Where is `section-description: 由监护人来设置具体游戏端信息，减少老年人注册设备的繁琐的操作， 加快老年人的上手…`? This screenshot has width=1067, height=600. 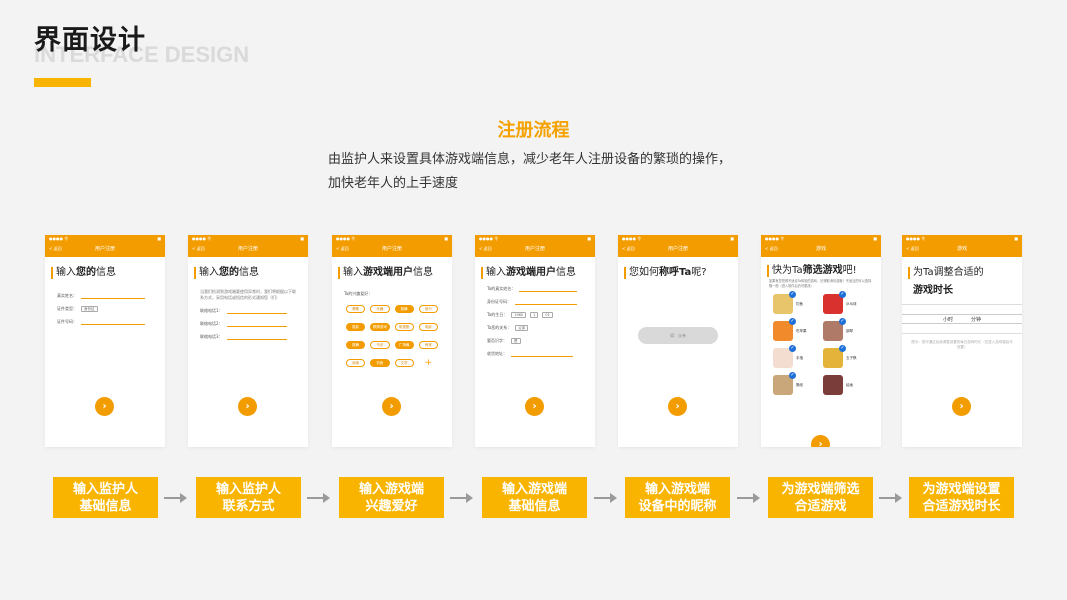
section-description: 由监护人来设置具体游戏端信息，减少老年人注册设备的繁琐的操作， 加快老年人的上手… is located at coordinates (538, 172).